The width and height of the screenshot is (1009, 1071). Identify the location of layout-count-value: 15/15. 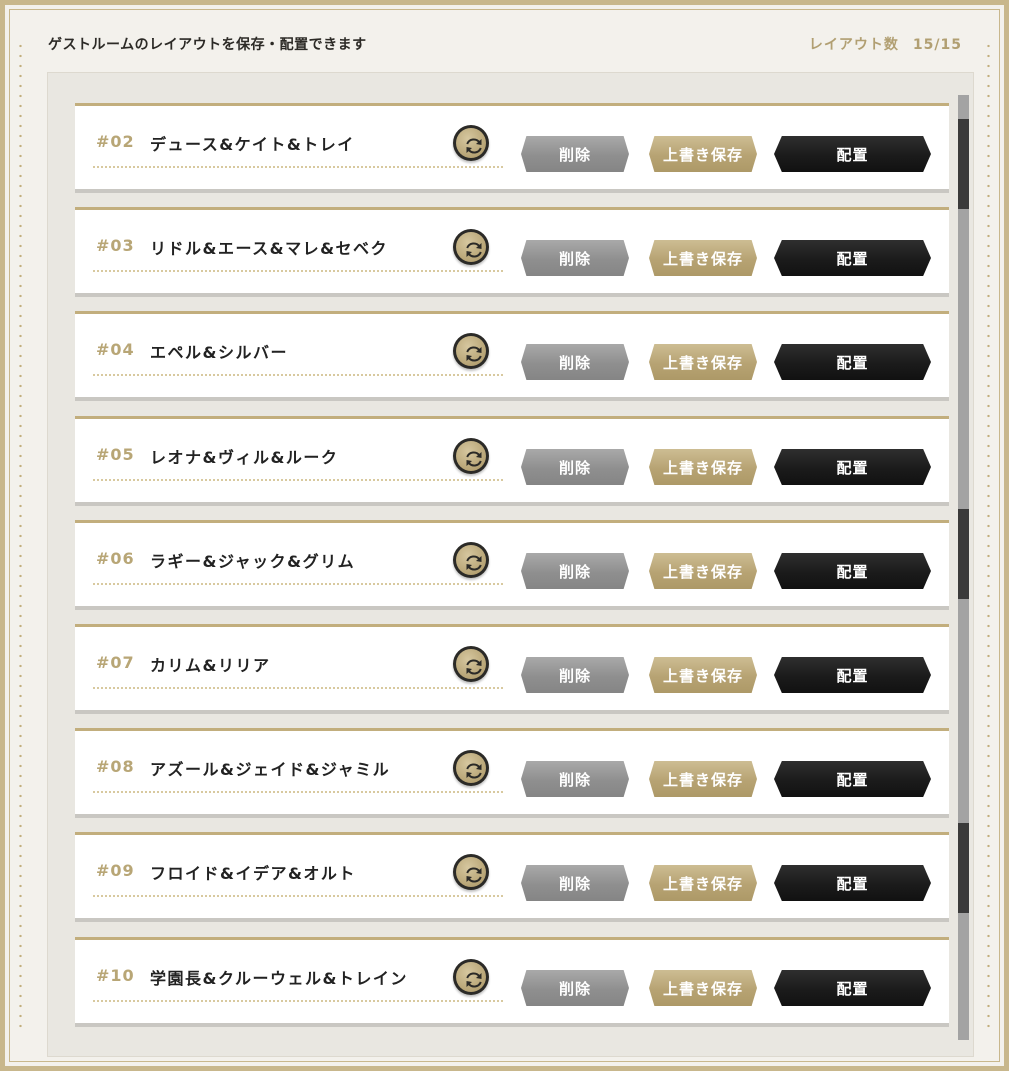
(937, 45).